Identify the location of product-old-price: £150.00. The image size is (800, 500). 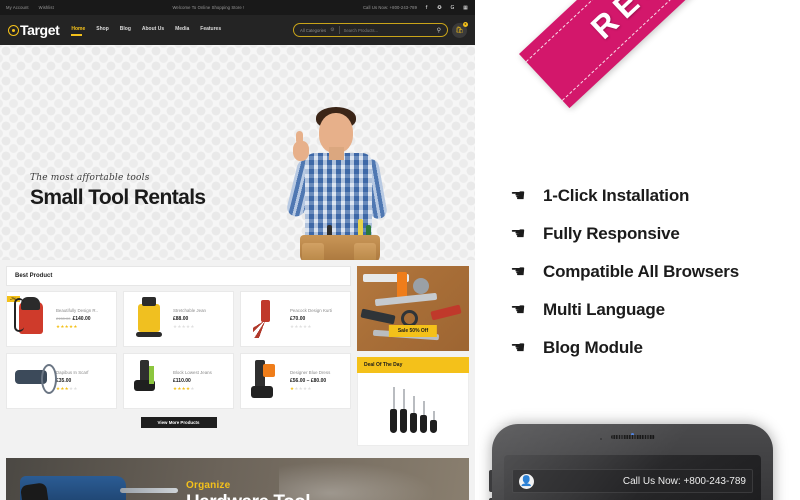
(63, 318).